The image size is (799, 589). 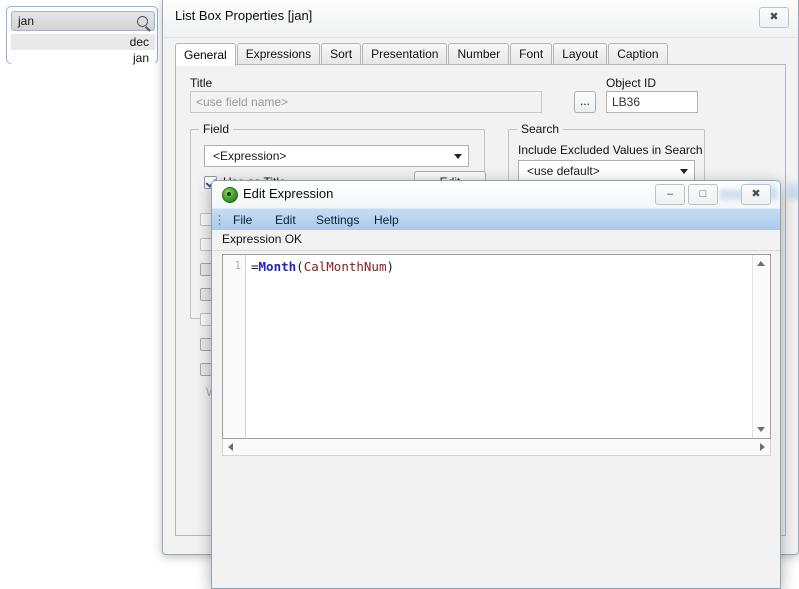 I want to click on edit-expression-title-bar: Edit Expression – □ ✖, so click(x=505, y=194).